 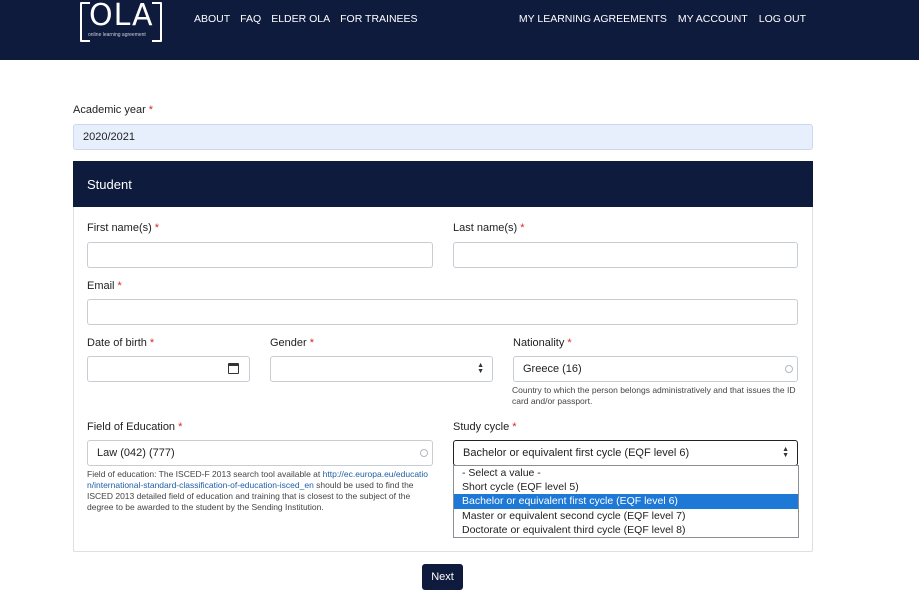 What do you see at coordinates (123, 228) in the screenshot?
I see `first-name-label: First name(s) *` at bounding box center [123, 228].